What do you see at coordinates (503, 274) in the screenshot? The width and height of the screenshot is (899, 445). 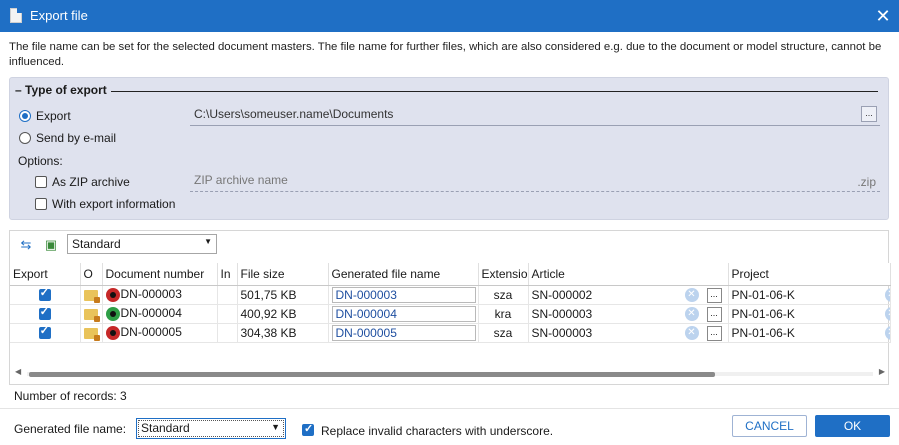 I see `col-extension: Extensio` at bounding box center [503, 274].